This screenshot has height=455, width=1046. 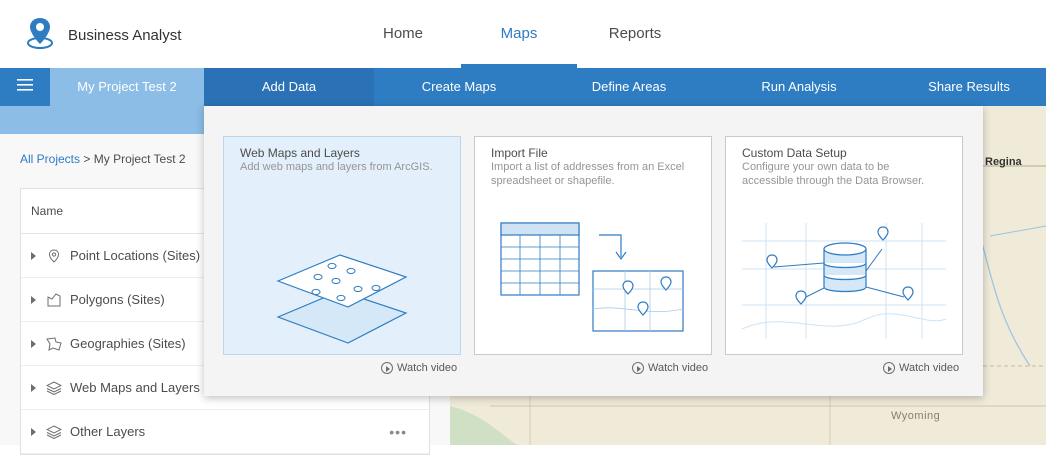 I want to click on row-label: Point Locations (Sites), so click(x=135, y=255).